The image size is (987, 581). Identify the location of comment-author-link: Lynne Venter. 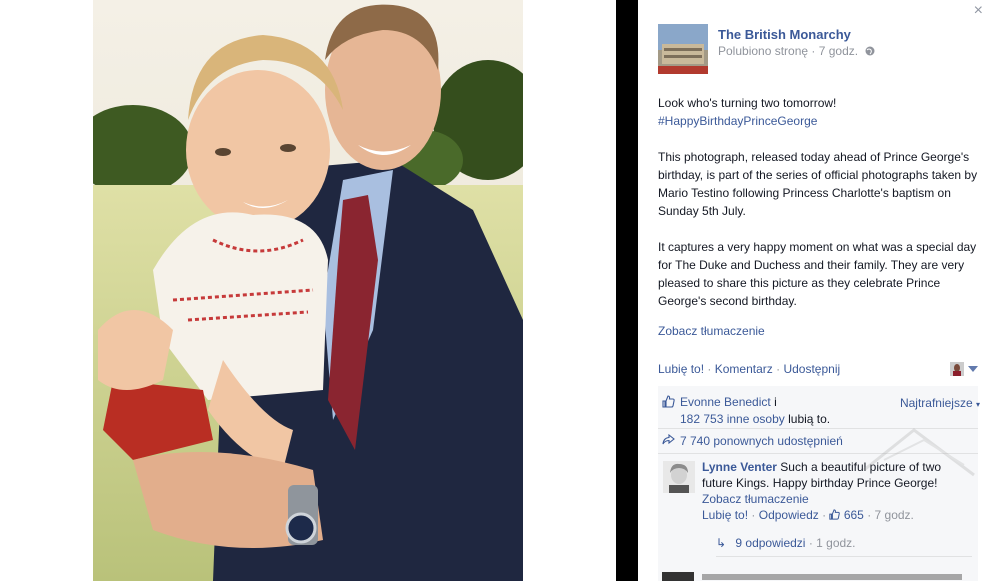
(739, 467).